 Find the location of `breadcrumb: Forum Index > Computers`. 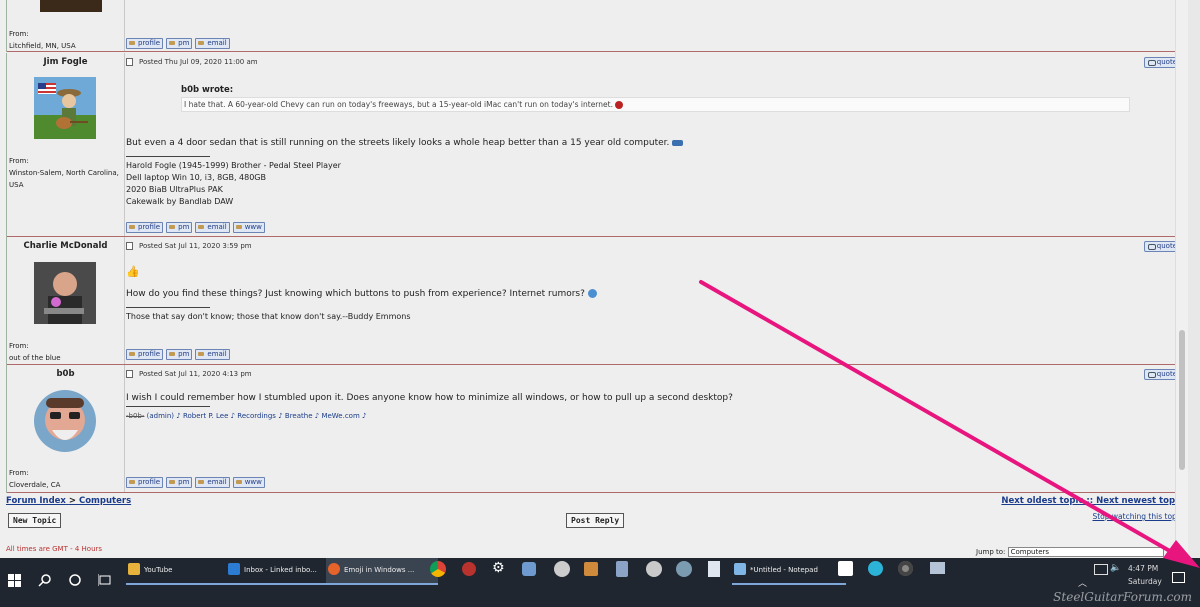

breadcrumb: Forum Index > Computers is located at coordinates (68, 501).